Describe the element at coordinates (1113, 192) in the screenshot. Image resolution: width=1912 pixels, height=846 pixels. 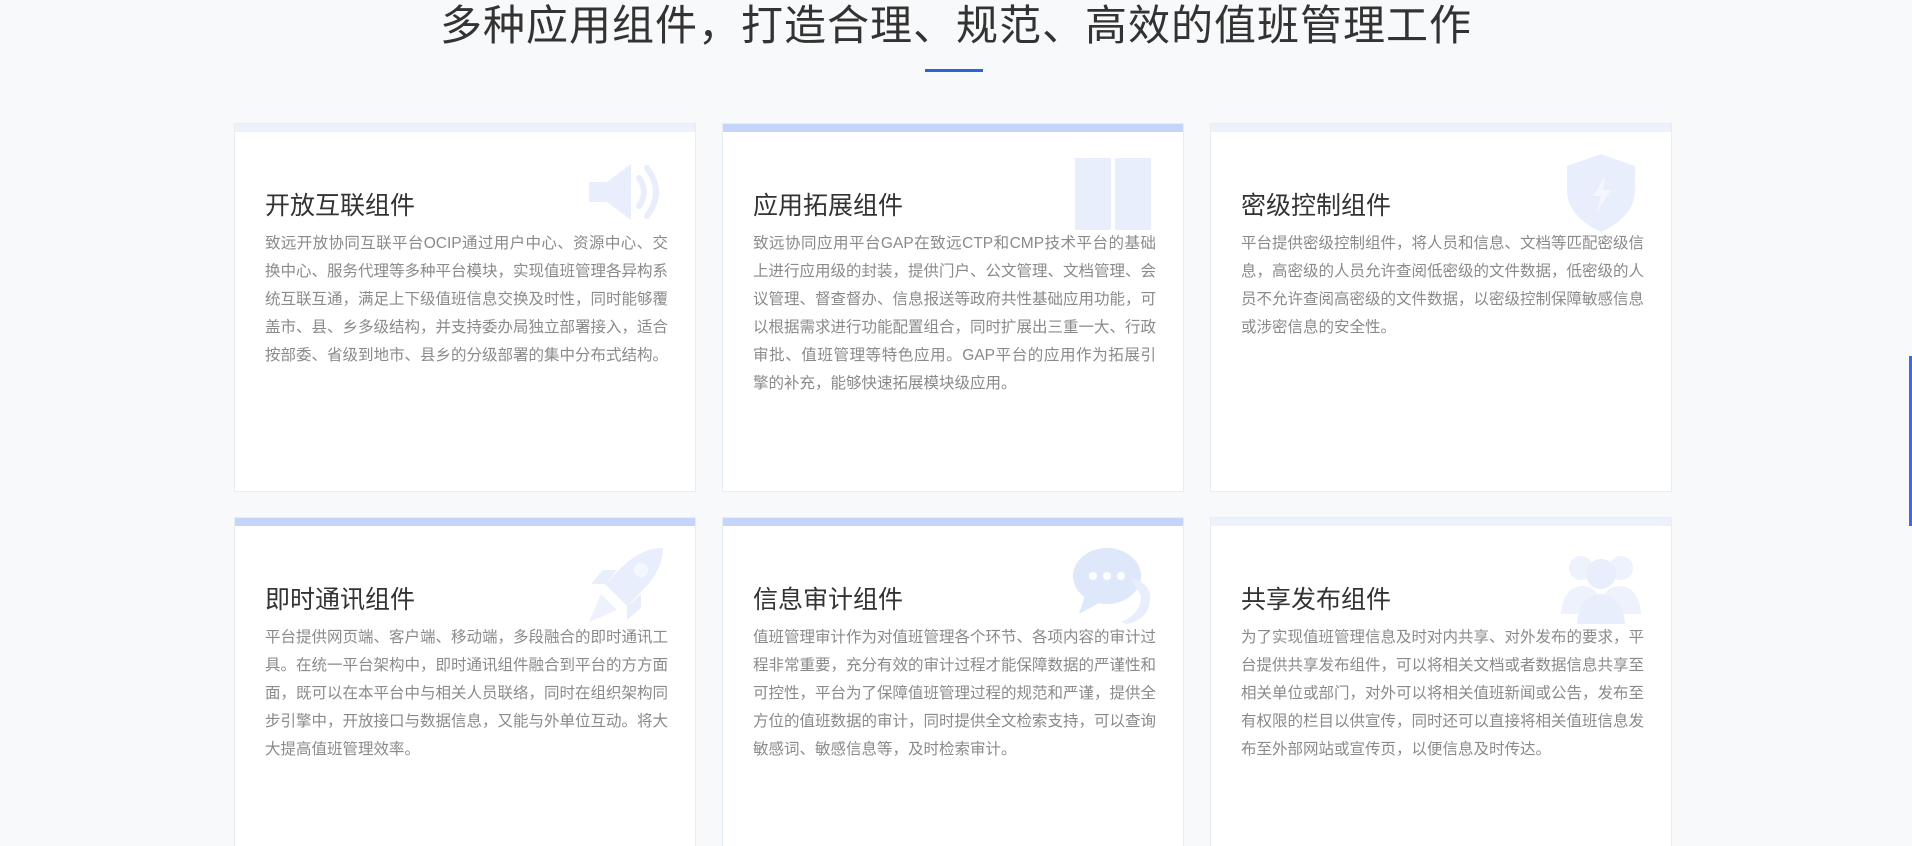
I see `book-icon` at that location.